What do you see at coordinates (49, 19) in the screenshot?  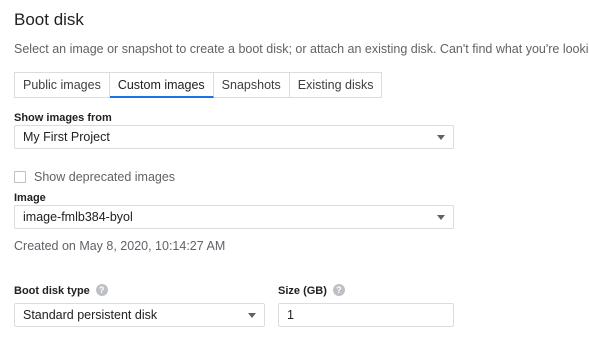 I see `section-title: Boot disk` at bounding box center [49, 19].